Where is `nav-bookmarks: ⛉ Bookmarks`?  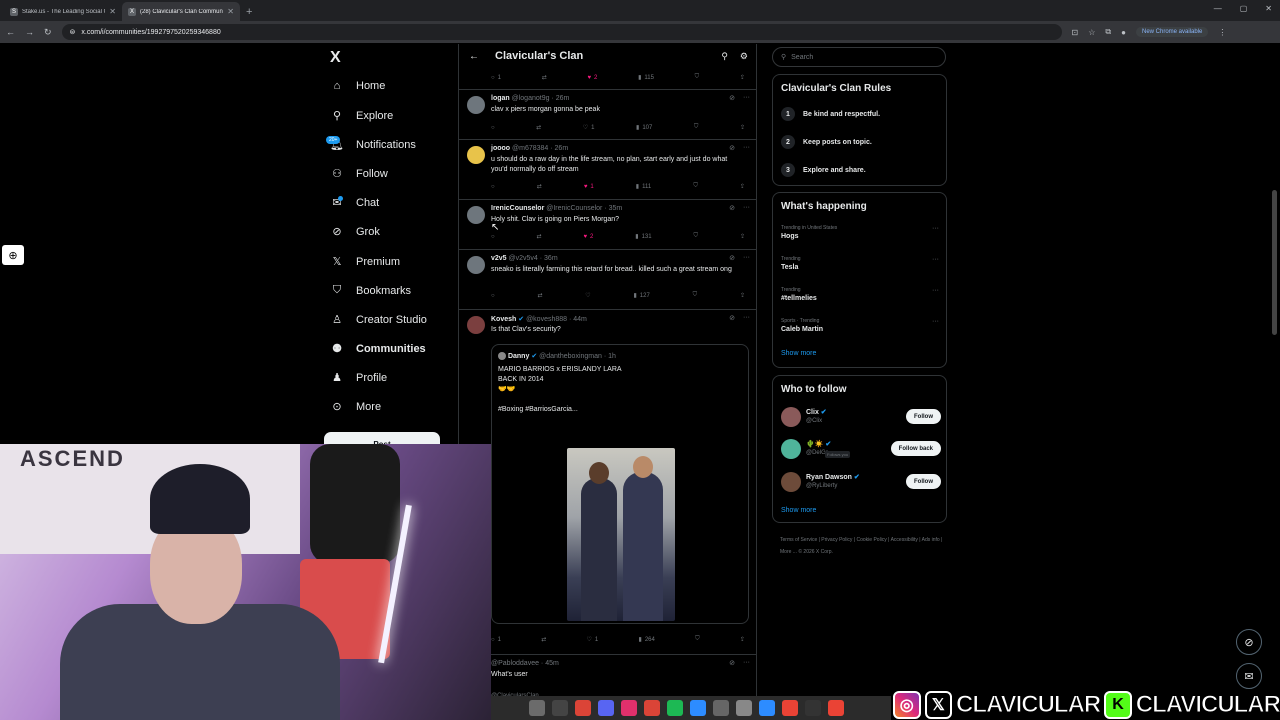 nav-bookmarks: ⛉ Bookmarks is located at coordinates (370, 290).